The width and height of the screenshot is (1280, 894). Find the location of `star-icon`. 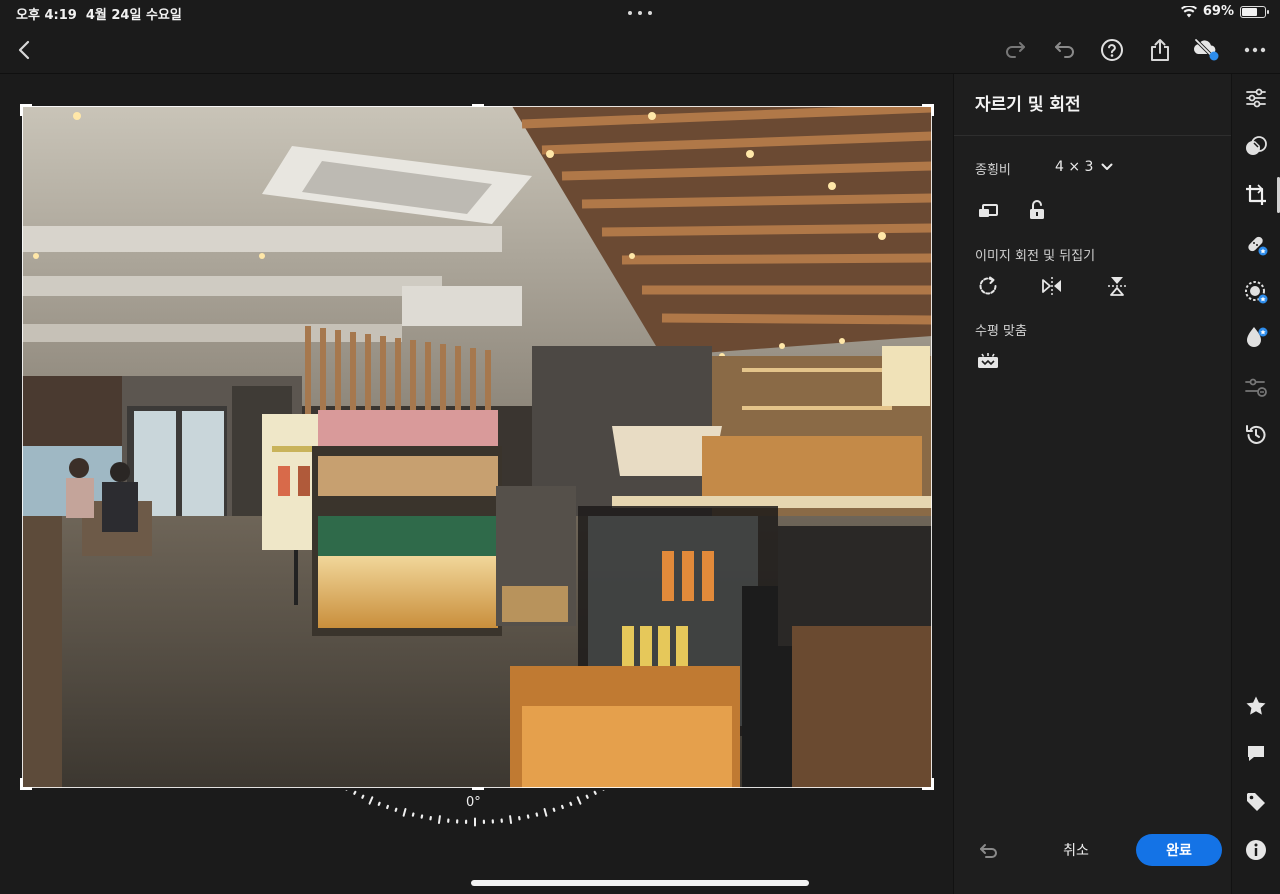

star-icon is located at coordinates (1256, 705).